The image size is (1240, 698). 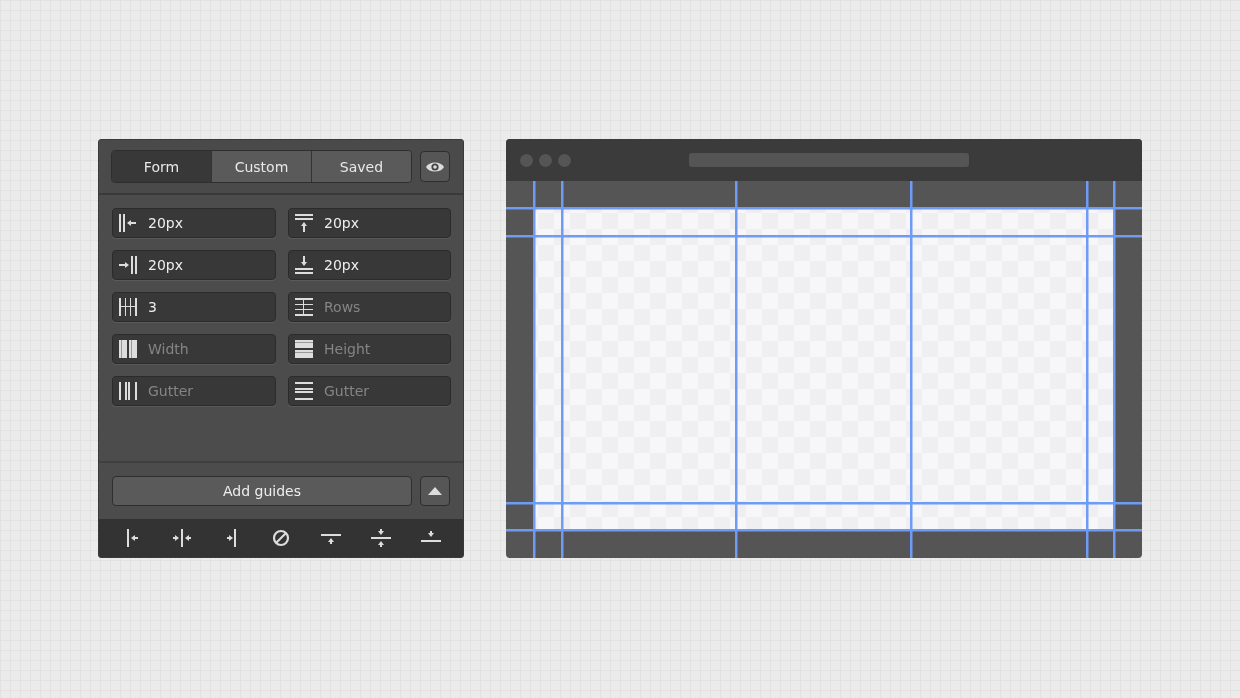 What do you see at coordinates (369, 307) in the screenshot?
I see `input-field: Rows` at bounding box center [369, 307].